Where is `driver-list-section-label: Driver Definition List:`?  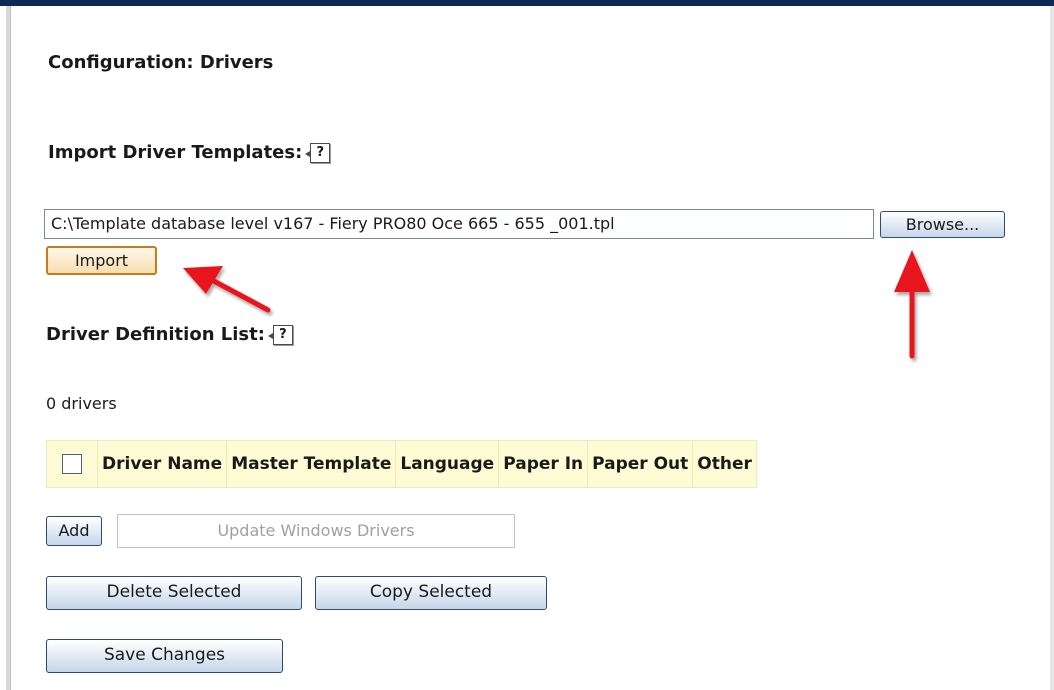
driver-list-section-label: Driver Definition List: is located at coordinates (155, 334).